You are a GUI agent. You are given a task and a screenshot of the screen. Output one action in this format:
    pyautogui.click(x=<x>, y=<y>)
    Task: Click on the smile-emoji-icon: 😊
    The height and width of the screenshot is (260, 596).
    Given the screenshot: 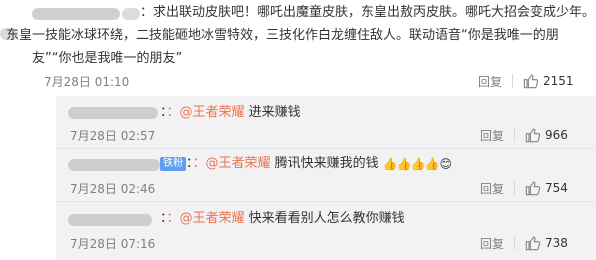 What is the action you would take?
    pyautogui.click(x=446, y=163)
    